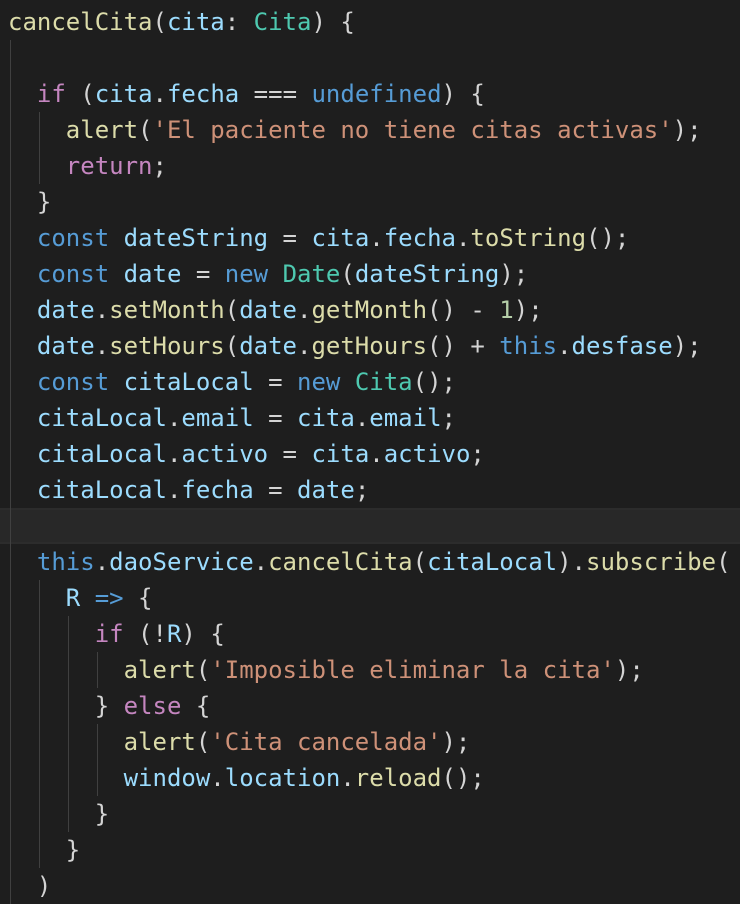  What do you see at coordinates (282, 22) in the screenshot?
I see `code-token: Cita` at bounding box center [282, 22].